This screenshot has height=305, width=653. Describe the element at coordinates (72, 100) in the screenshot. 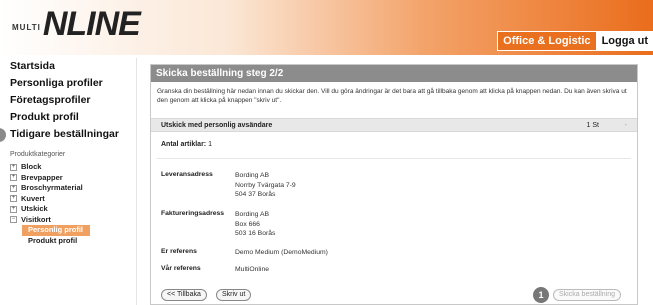

I see `sidebar-item-foretagsprofiler: Företagsprofiler` at that location.